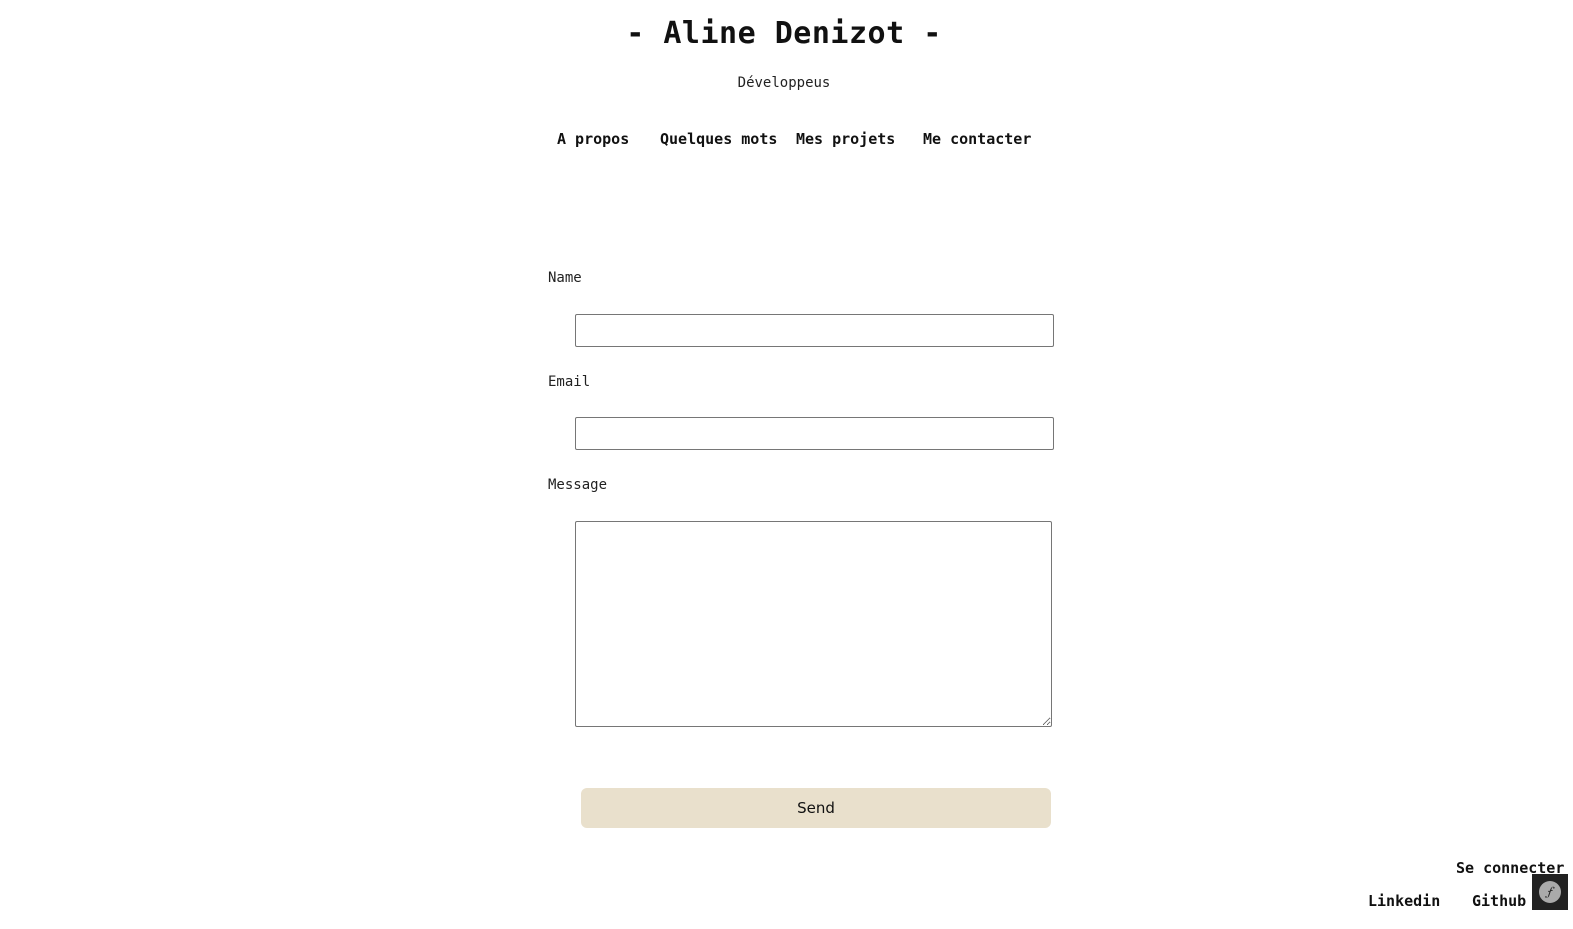  Describe the element at coordinates (977, 139) in the screenshot. I see `nav-link-contact: Me contacter` at that location.